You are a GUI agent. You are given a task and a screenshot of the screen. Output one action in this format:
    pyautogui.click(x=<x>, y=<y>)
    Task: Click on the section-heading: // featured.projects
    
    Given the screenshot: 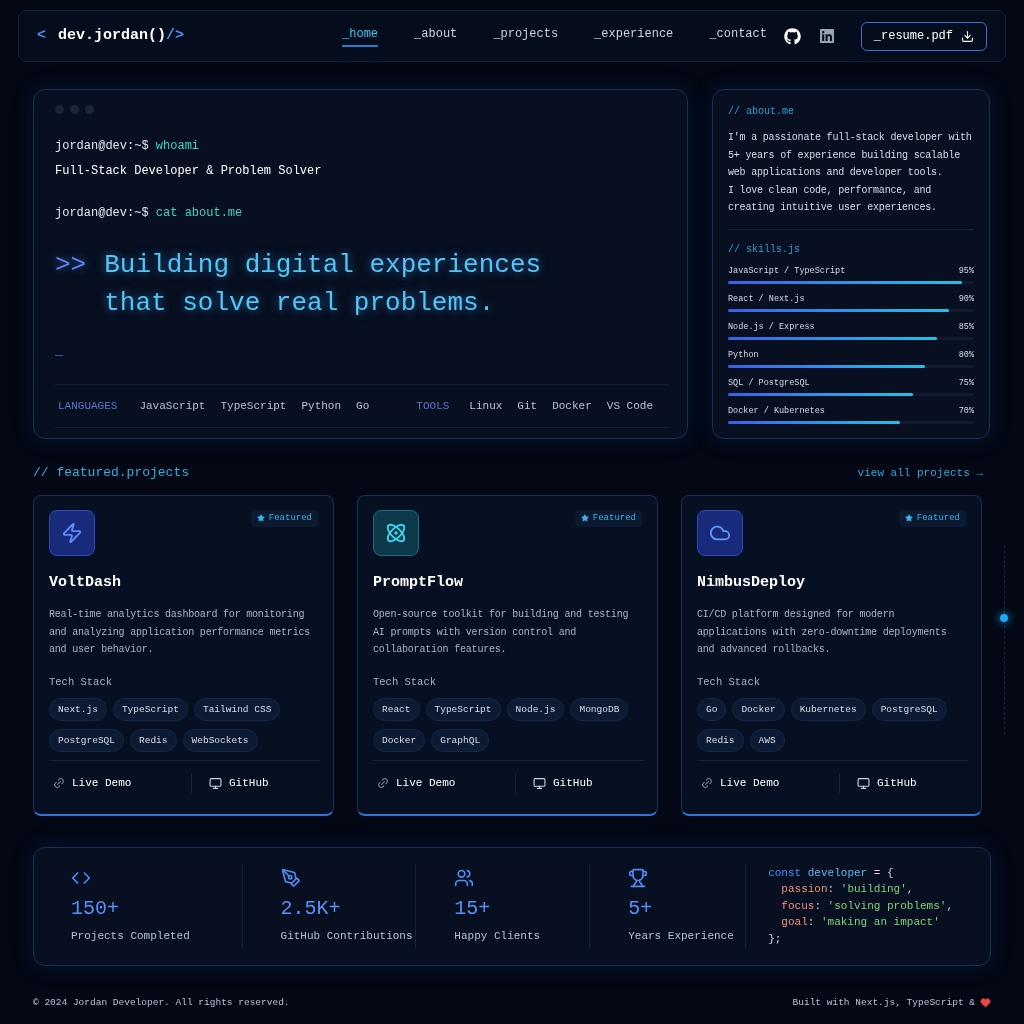 What is the action you would take?
    pyautogui.click(x=111, y=473)
    